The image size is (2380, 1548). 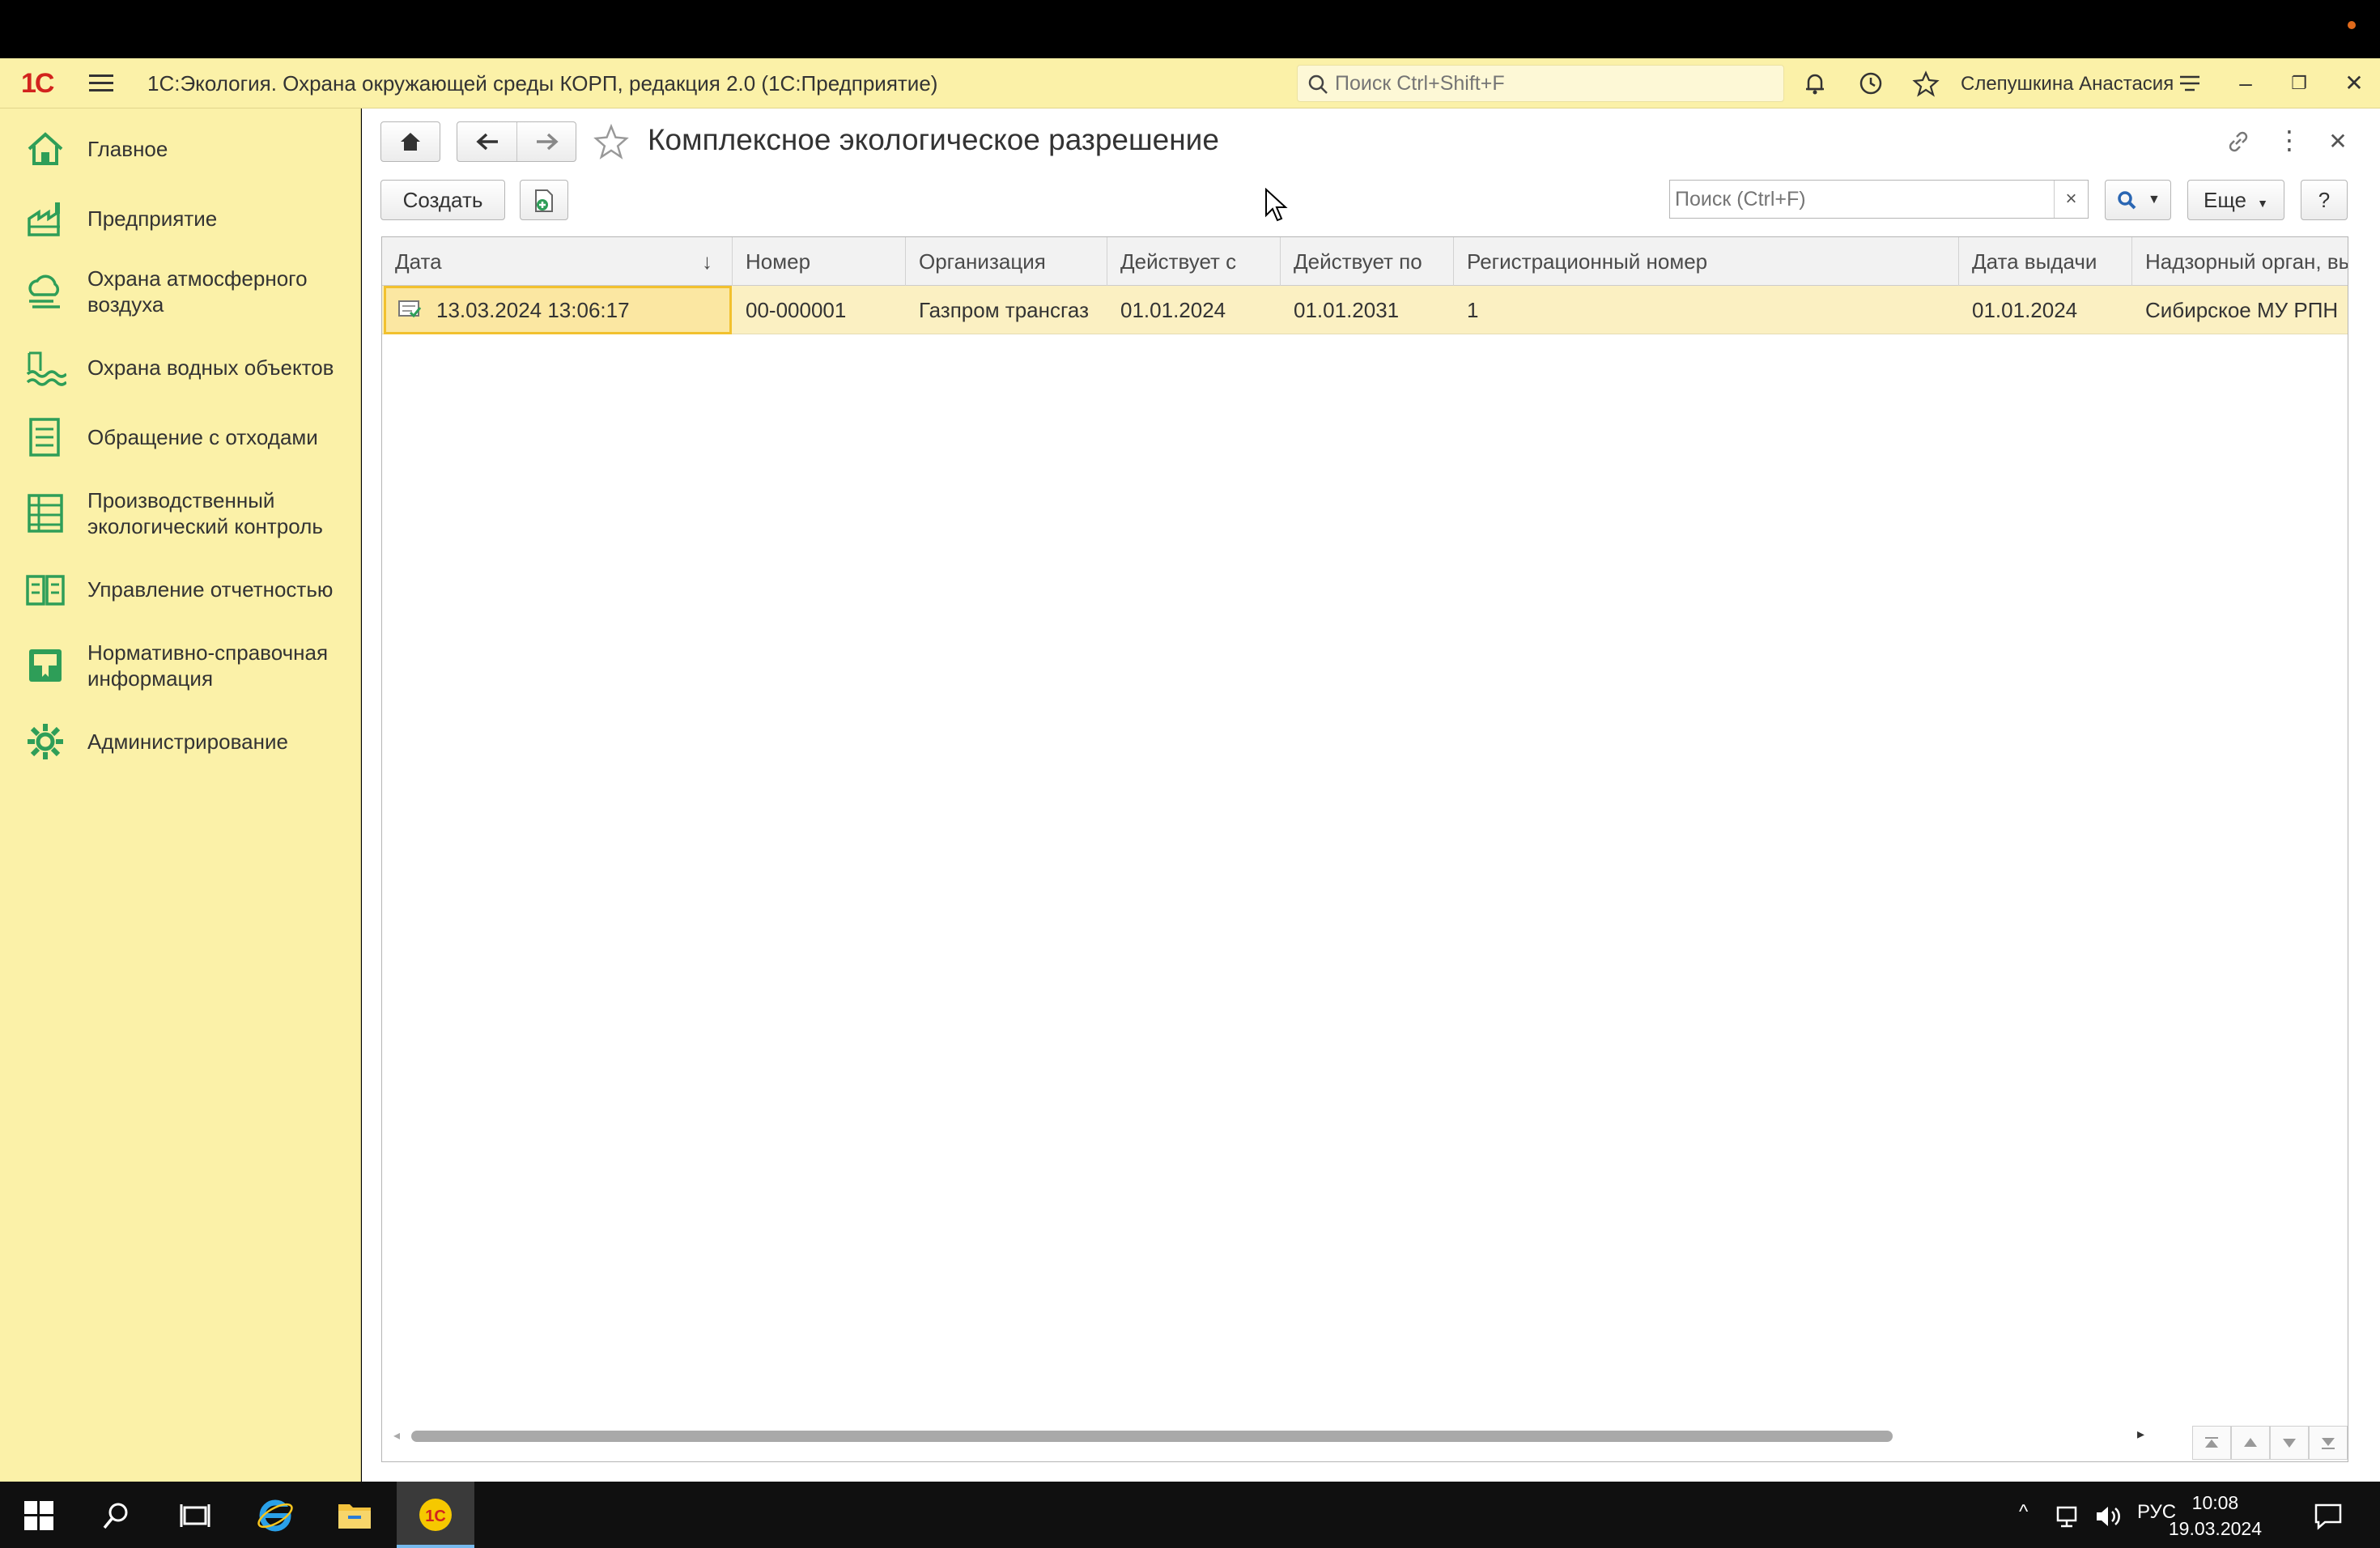 I want to click on back-button, so click(x=487, y=141).